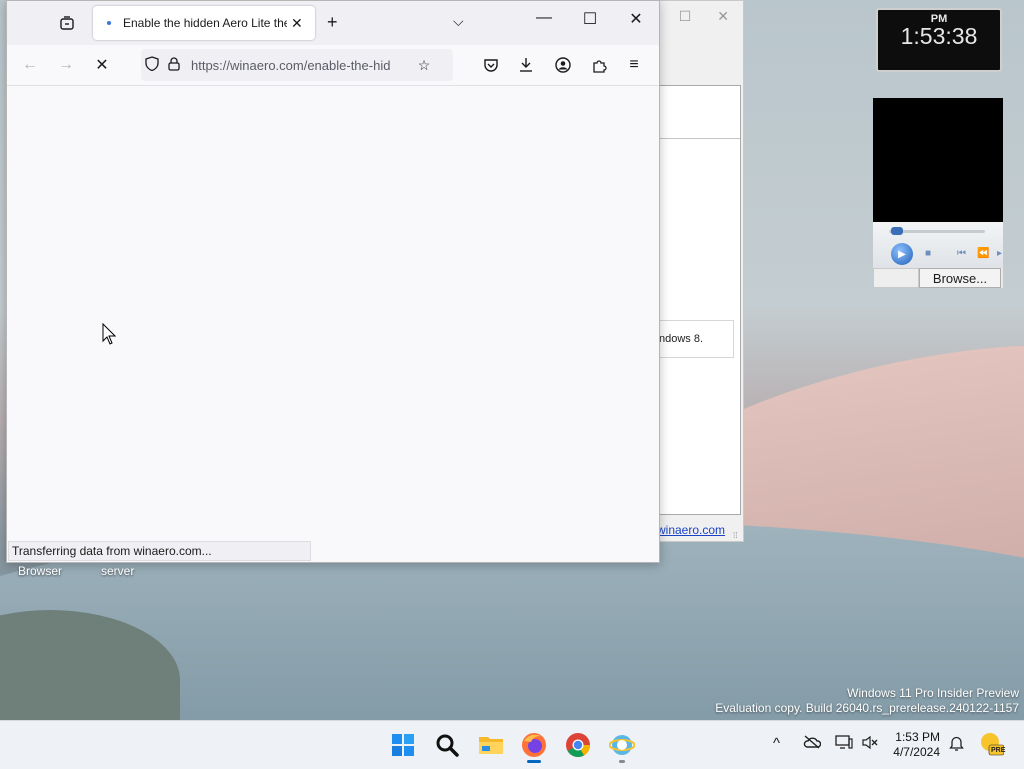  I want to click on watermark-line-1: Windows 11 Pro Insider Preview, so click(933, 693).